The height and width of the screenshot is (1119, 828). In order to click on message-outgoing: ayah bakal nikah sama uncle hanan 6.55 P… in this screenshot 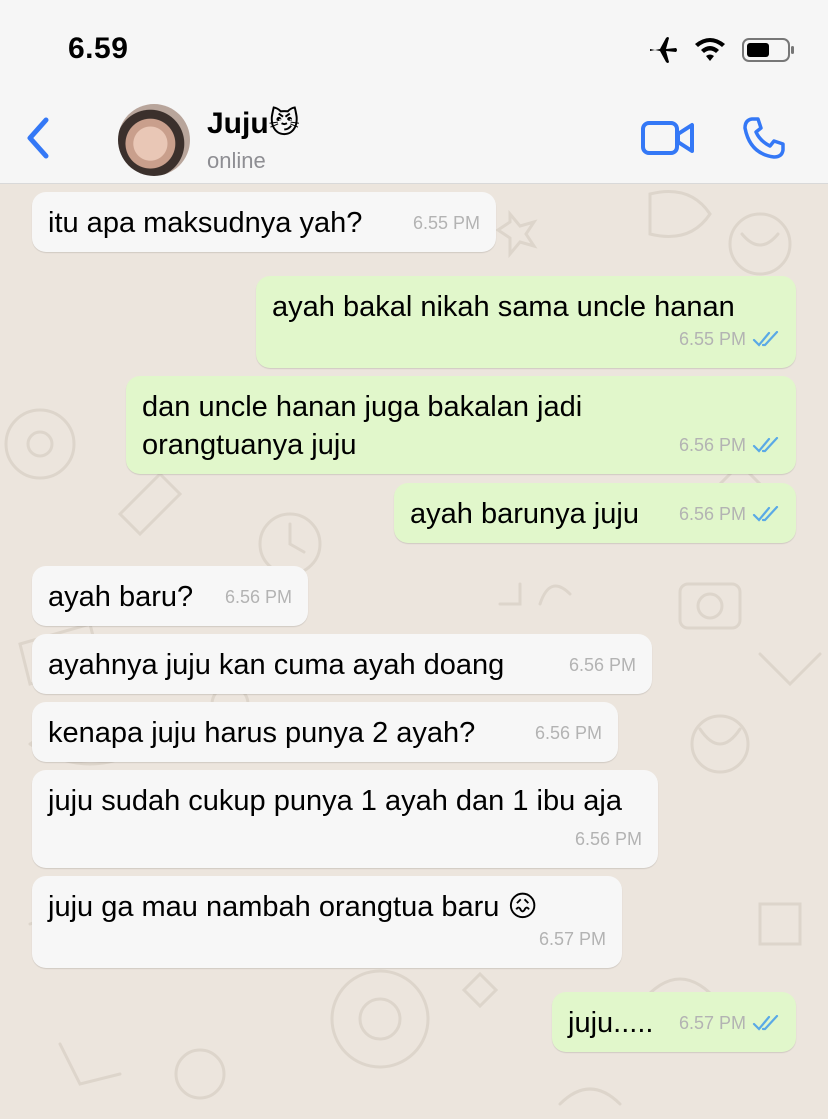, I will do `click(526, 322)`.